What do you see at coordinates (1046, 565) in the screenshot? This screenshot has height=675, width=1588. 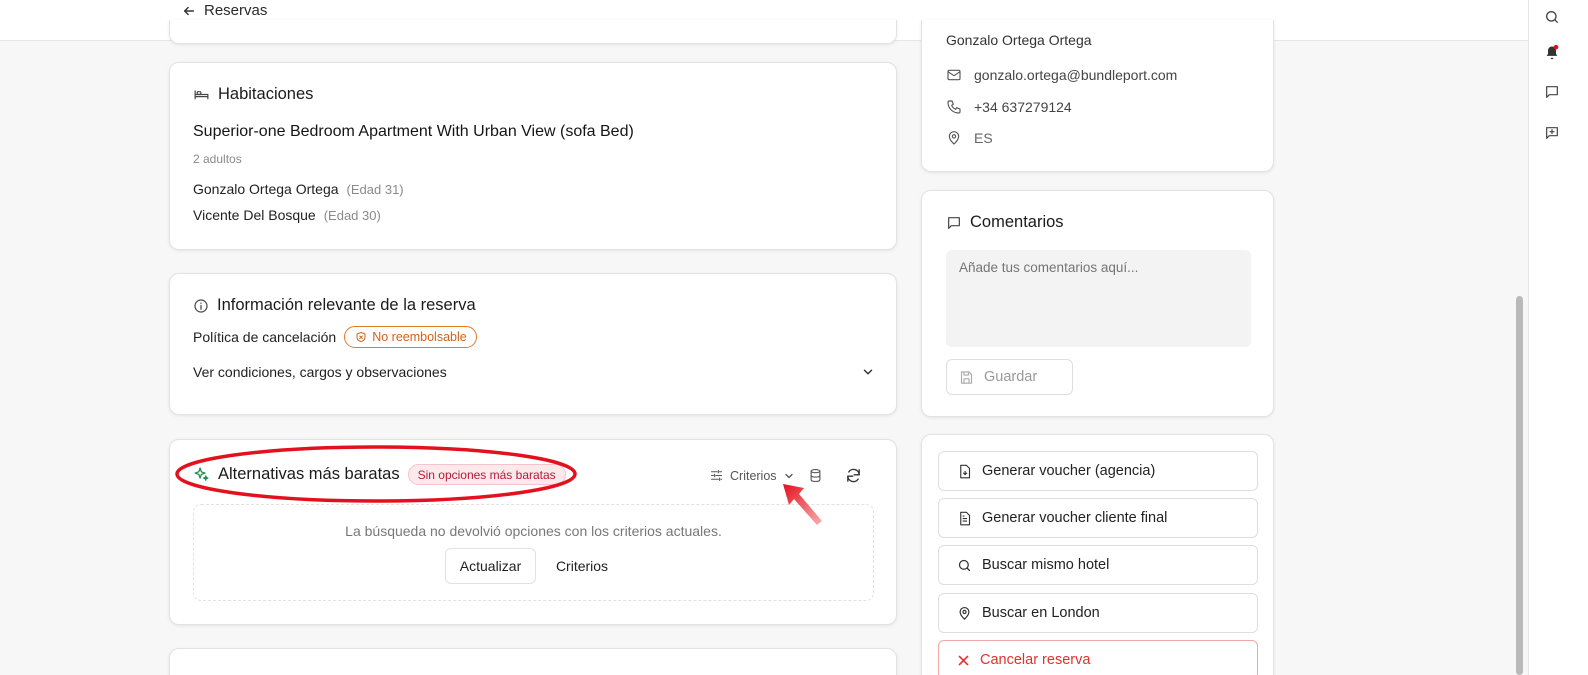 I see `action-label: Buscar mismo hotel` at bounding box center [1046, 565].